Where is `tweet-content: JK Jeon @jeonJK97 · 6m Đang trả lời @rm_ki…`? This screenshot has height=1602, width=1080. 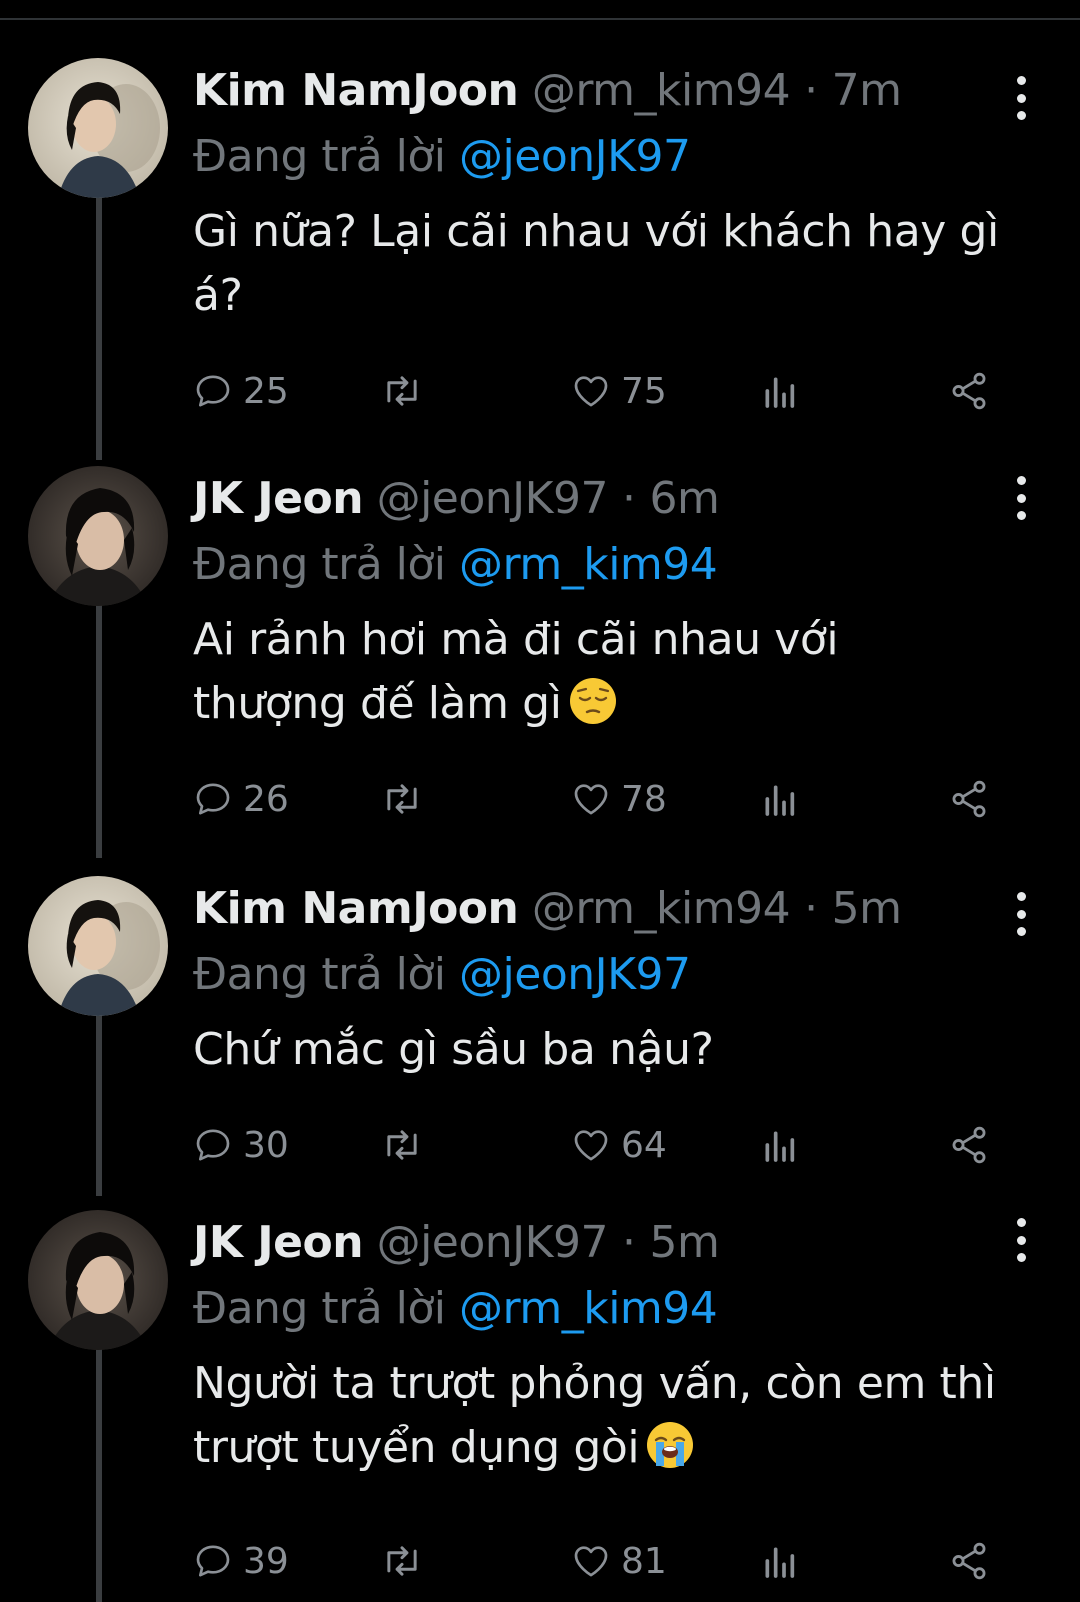 tweet-content: JK Jeon @jeonJK97 · 6m Đang trả lời @rm_ki… is located at coordinates (606, 605).